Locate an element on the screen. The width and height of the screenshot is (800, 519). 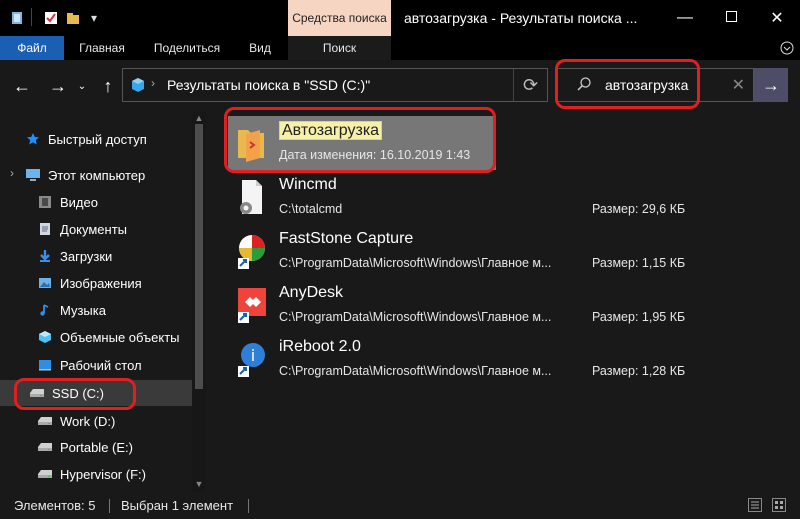
maximize-button is located at coordinates (731, 18).